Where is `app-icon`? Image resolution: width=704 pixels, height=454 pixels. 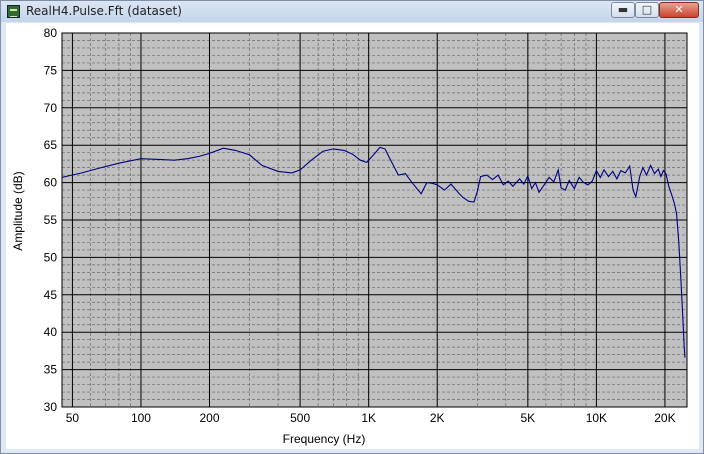 app-icon is located at coordinates (13, 11).